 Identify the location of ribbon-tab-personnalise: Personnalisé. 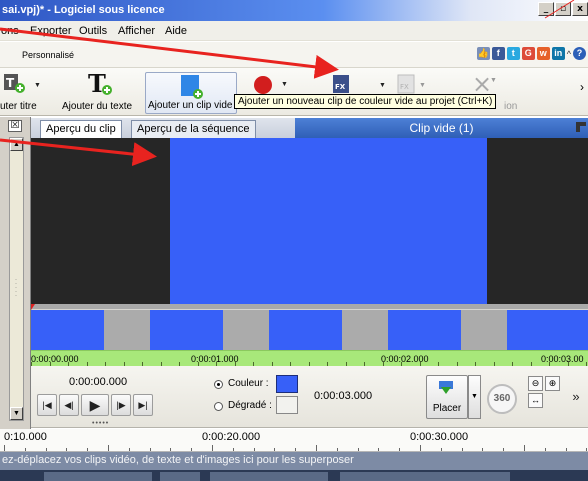
(48, 55).